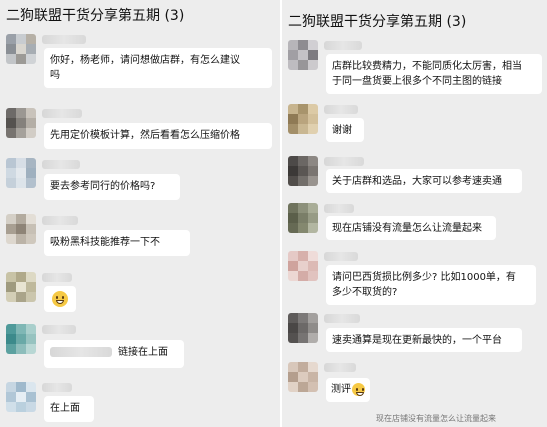  I want to click on message-bubble: 测评, so click(348, 390).